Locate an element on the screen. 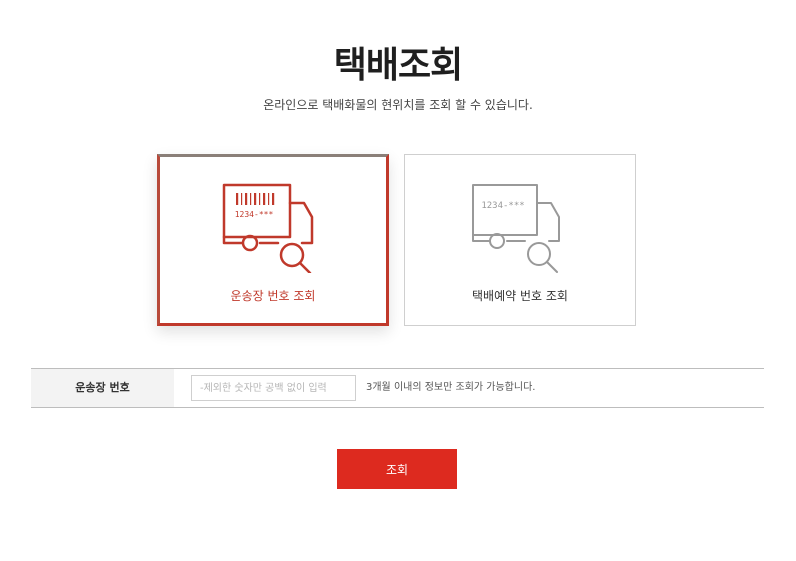 The height and width of the screenshot is (561, 796). waybill-number-input is located at coordinates (273, 388).